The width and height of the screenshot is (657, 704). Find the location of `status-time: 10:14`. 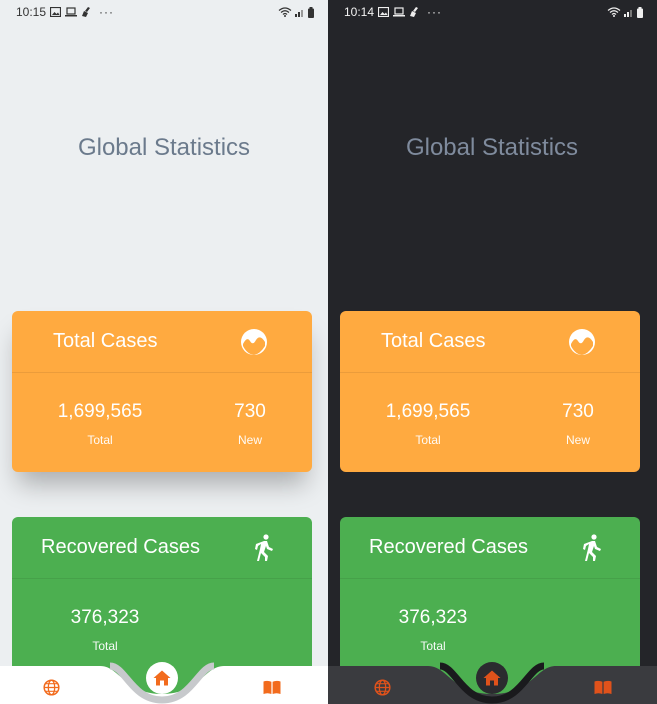

status-time: 10:14 is located at coordinates (359, 12).